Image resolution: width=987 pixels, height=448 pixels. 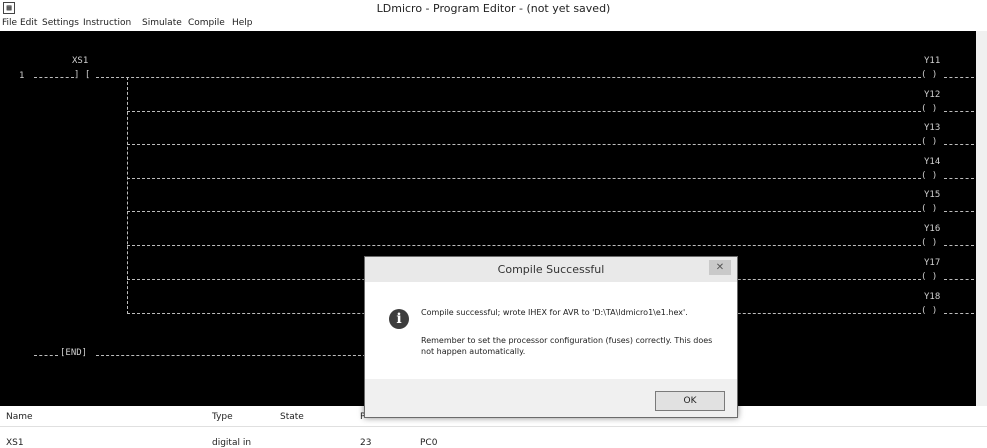 I want to click on menu-help: Help, so click(x=242, y=23).